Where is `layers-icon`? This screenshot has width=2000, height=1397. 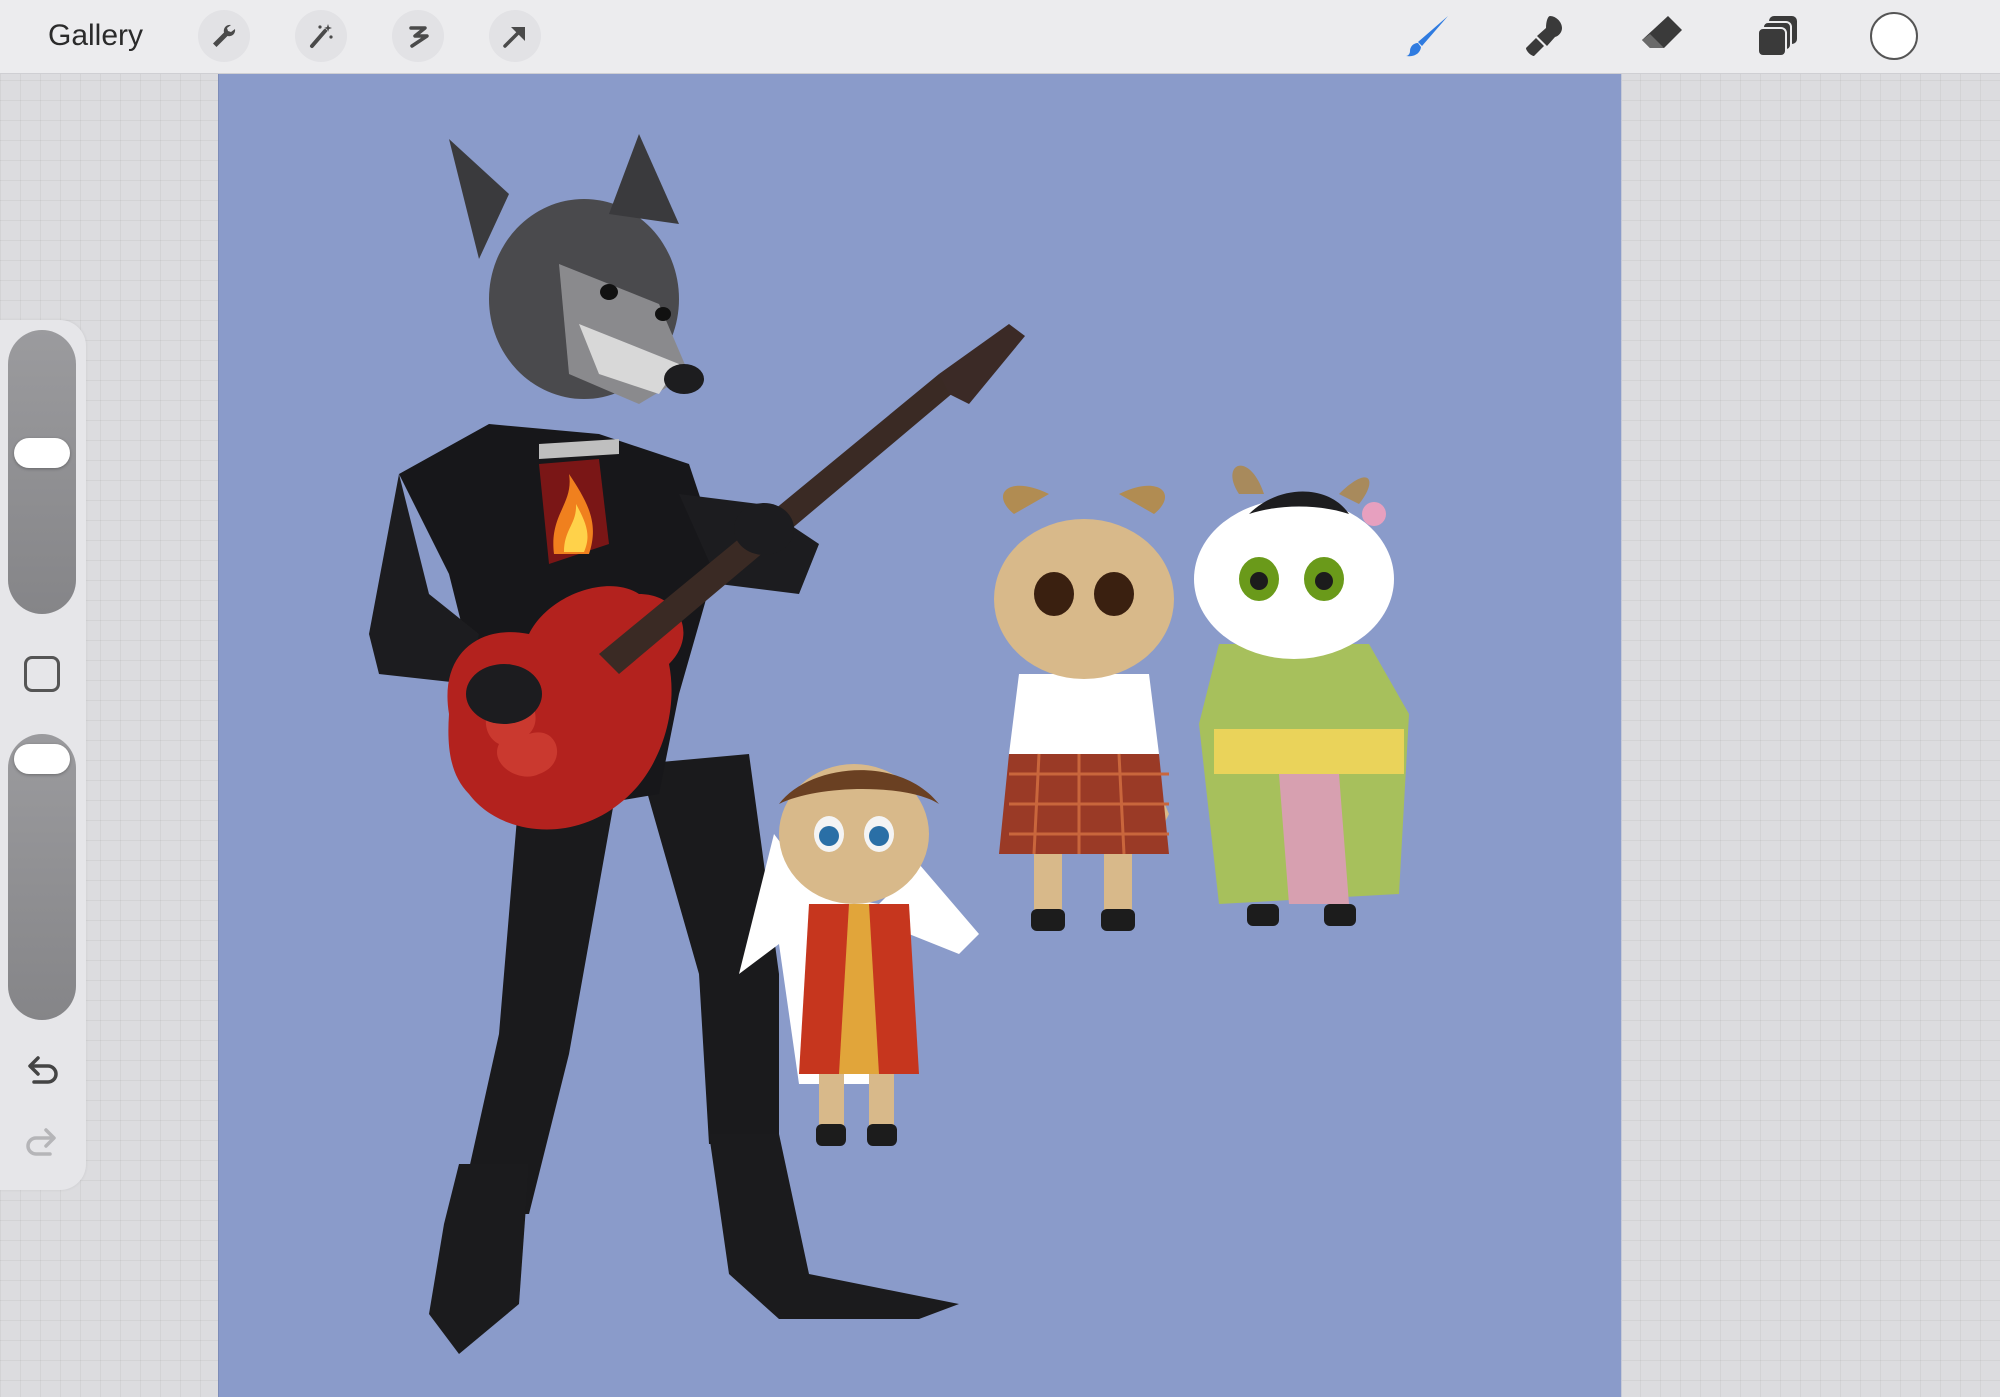
layers-icon is located at coordinates (1777, 36).